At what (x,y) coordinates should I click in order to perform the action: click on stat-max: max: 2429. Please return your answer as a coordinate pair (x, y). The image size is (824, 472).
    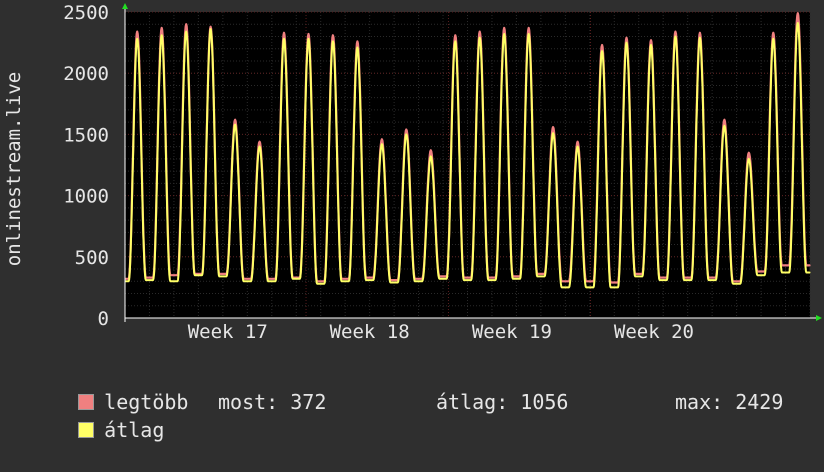
    Looking at the image, I should click on (729, 402).